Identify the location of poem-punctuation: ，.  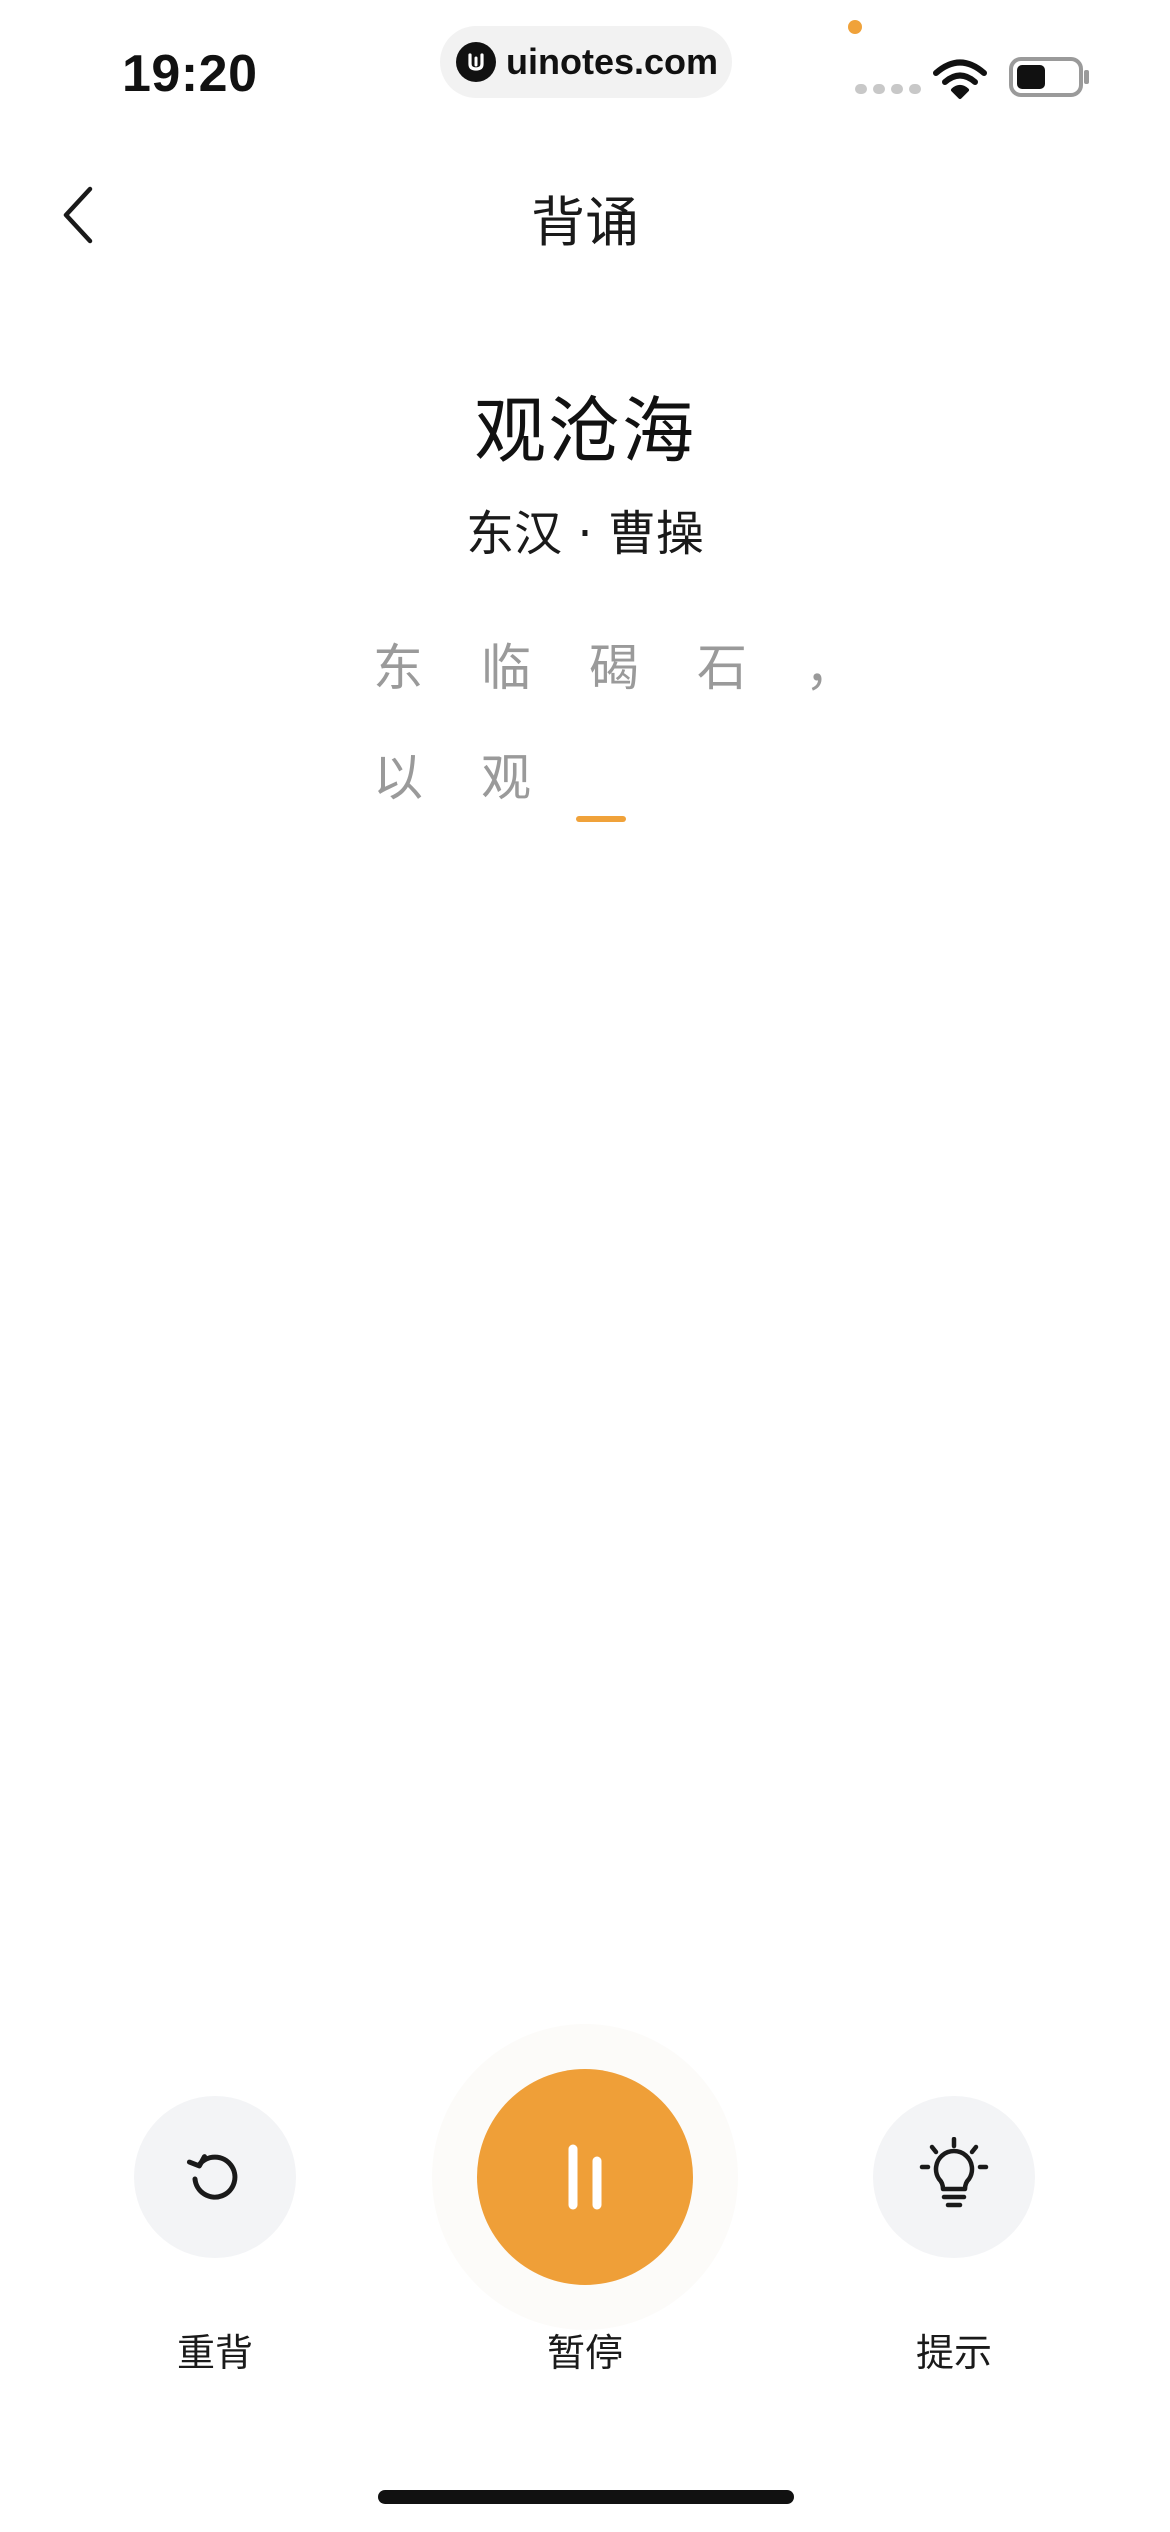
(830, 668).